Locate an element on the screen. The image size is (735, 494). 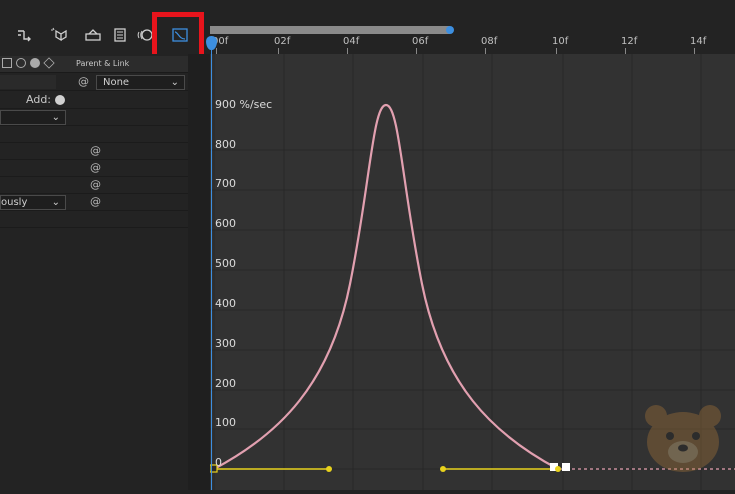
add-label: Add: is located at coordinates (39, 99).